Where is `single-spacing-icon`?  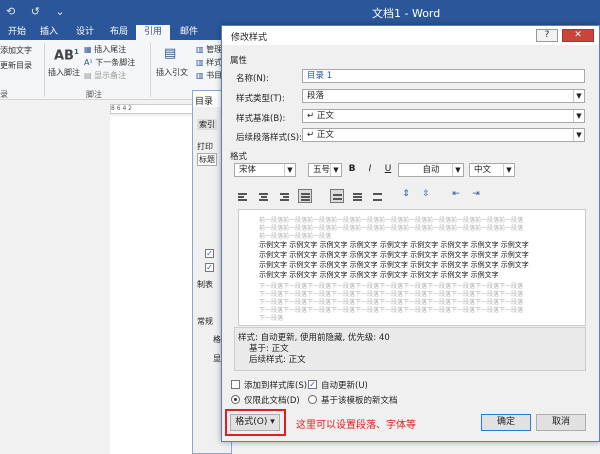
single-spacing-icon is located at coordinates (337, 196).